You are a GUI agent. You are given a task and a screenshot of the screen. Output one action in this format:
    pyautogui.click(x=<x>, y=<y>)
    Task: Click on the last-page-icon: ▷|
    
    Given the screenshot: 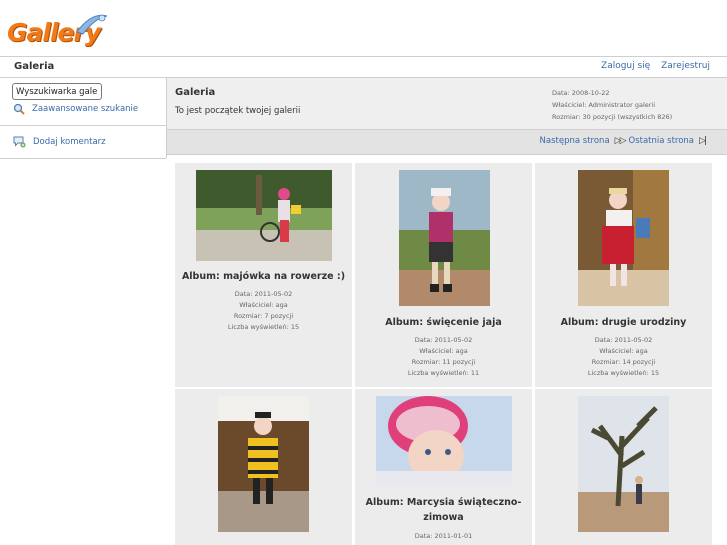 What is the action you would take?
    pyautogui.click(x=703, y=141)
    